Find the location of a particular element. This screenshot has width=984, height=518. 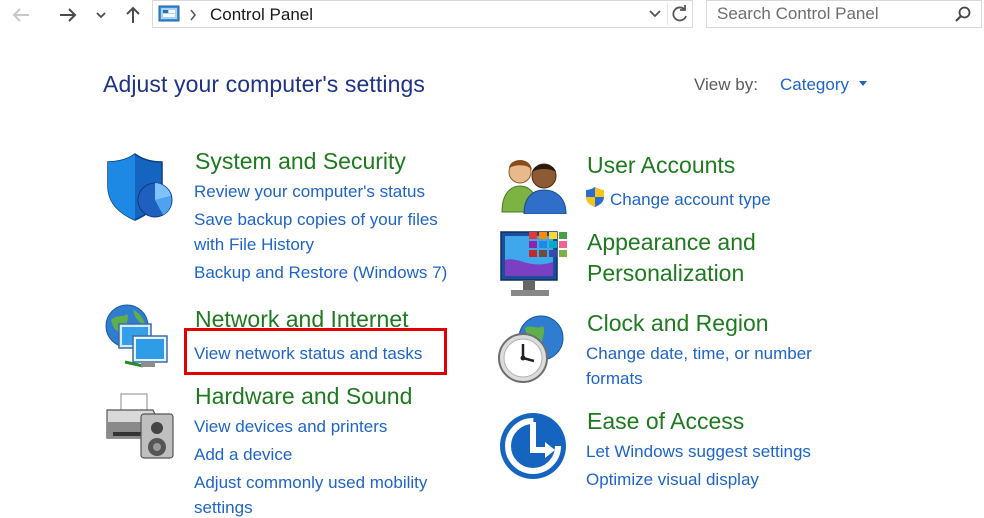

system-and-security-title: System and Security is located at coordinates (300, 161).